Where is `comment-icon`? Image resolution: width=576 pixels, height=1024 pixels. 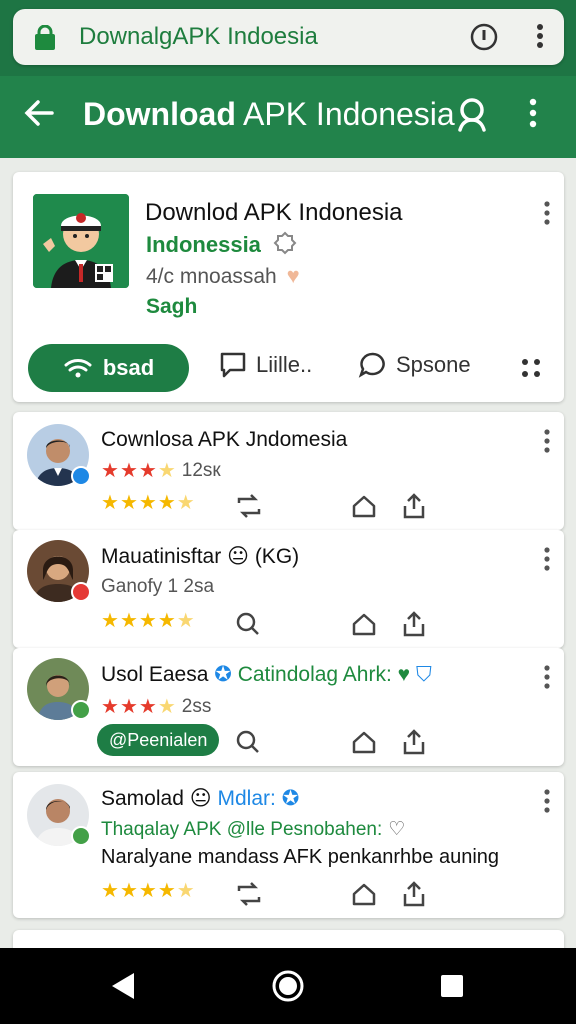
comment-icon is located at coordinates (233, 365).